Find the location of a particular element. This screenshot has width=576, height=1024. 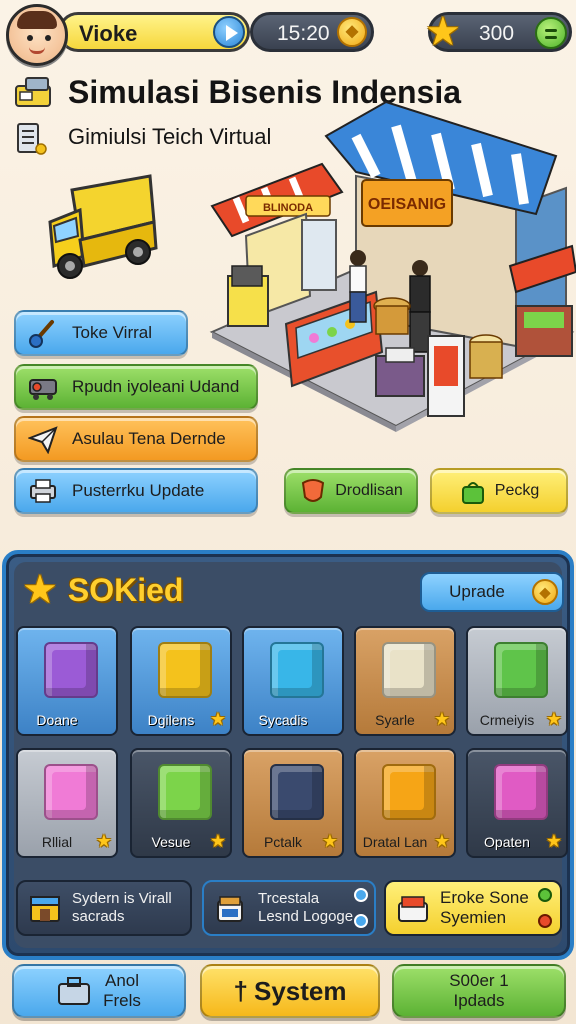

item-label: Dgilens is located at coordinates (171, 720).